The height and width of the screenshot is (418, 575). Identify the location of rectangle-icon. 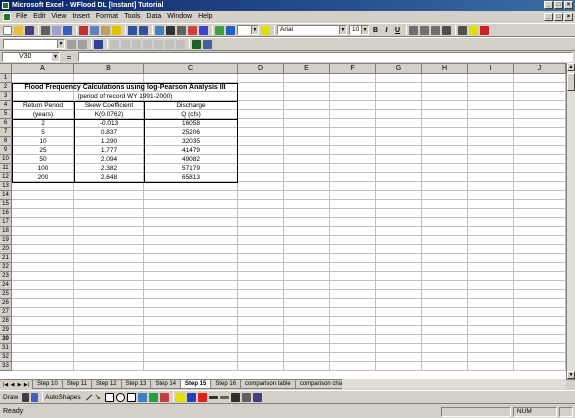
(109, 397).